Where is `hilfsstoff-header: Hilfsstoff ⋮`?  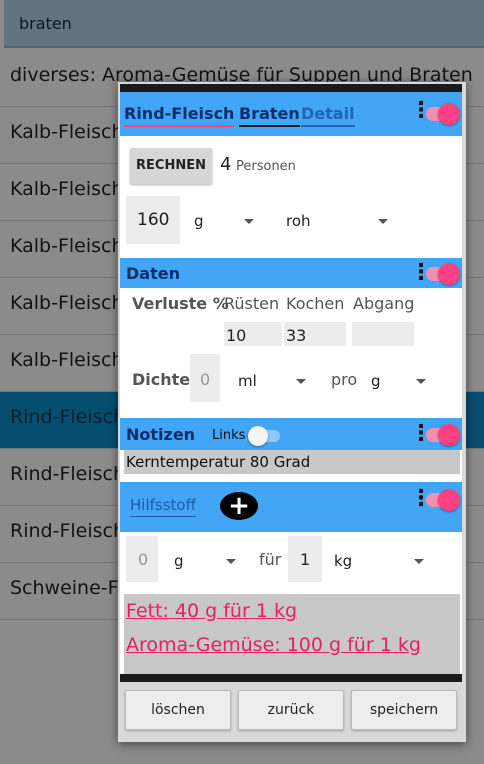 hilfsstoff-header: Hilfsstoff ⋮ is located at coordinates (291, 507).